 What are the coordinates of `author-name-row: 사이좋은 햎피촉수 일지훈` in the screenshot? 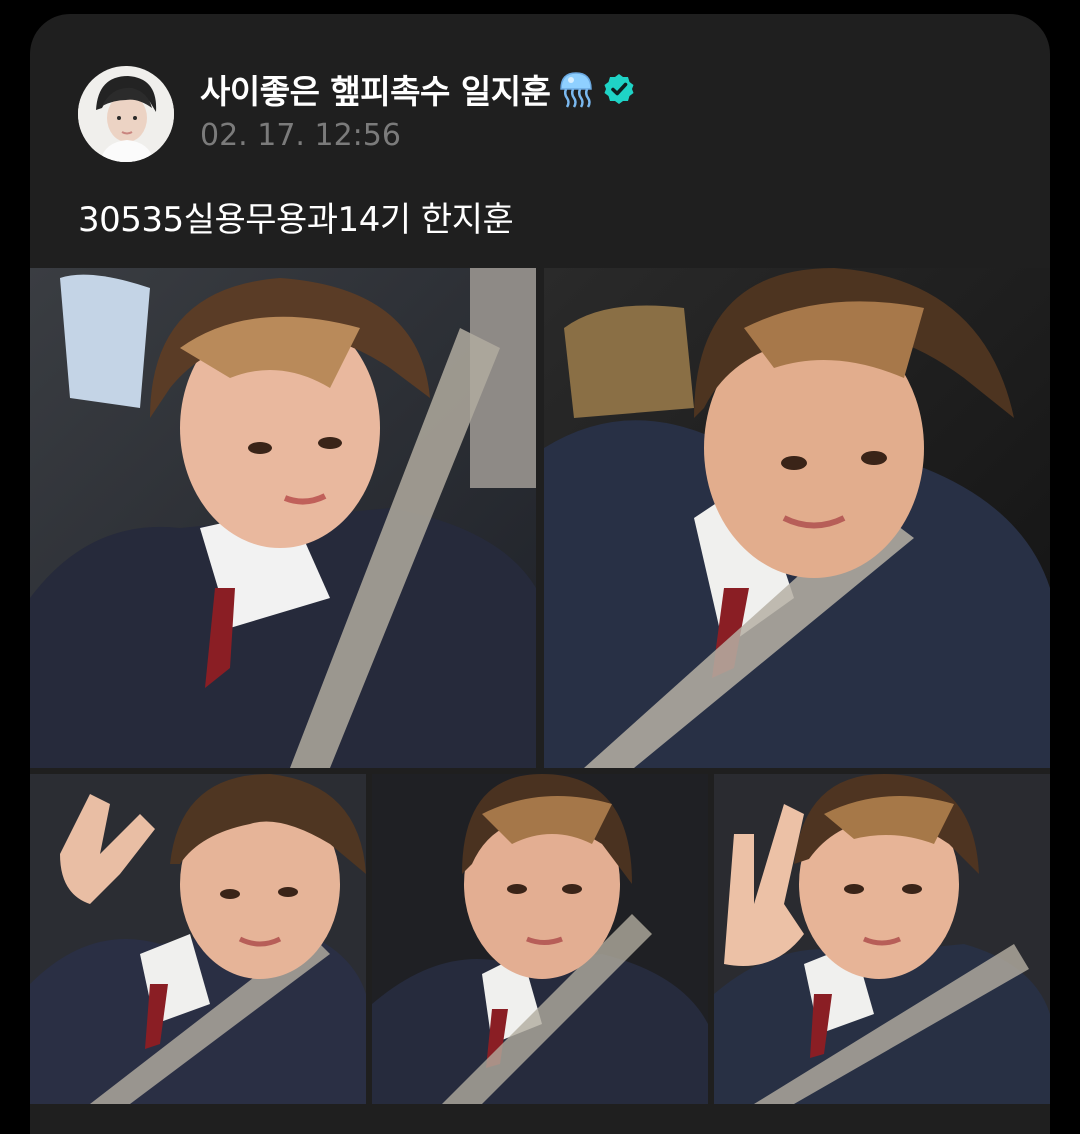 It's located at (418, 89).